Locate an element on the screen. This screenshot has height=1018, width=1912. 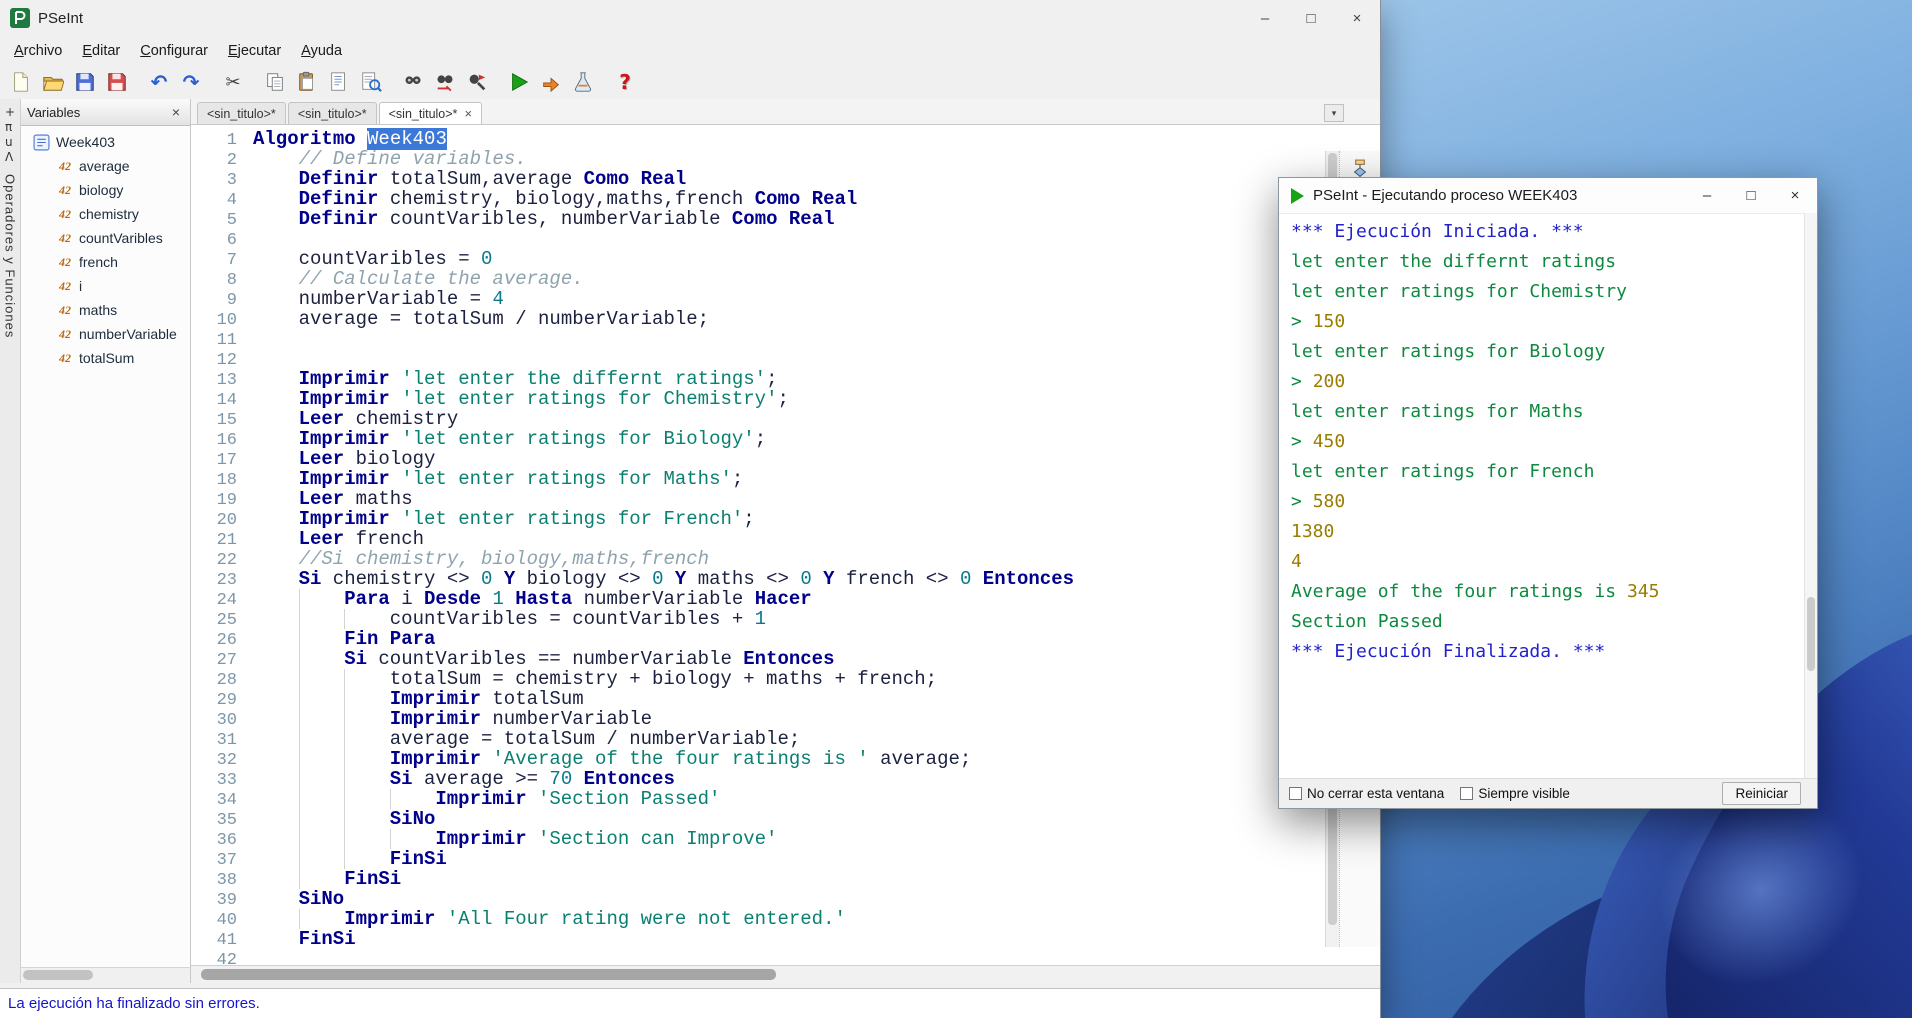
variables-panel-scrollbar is located at coordinates (105, 975).